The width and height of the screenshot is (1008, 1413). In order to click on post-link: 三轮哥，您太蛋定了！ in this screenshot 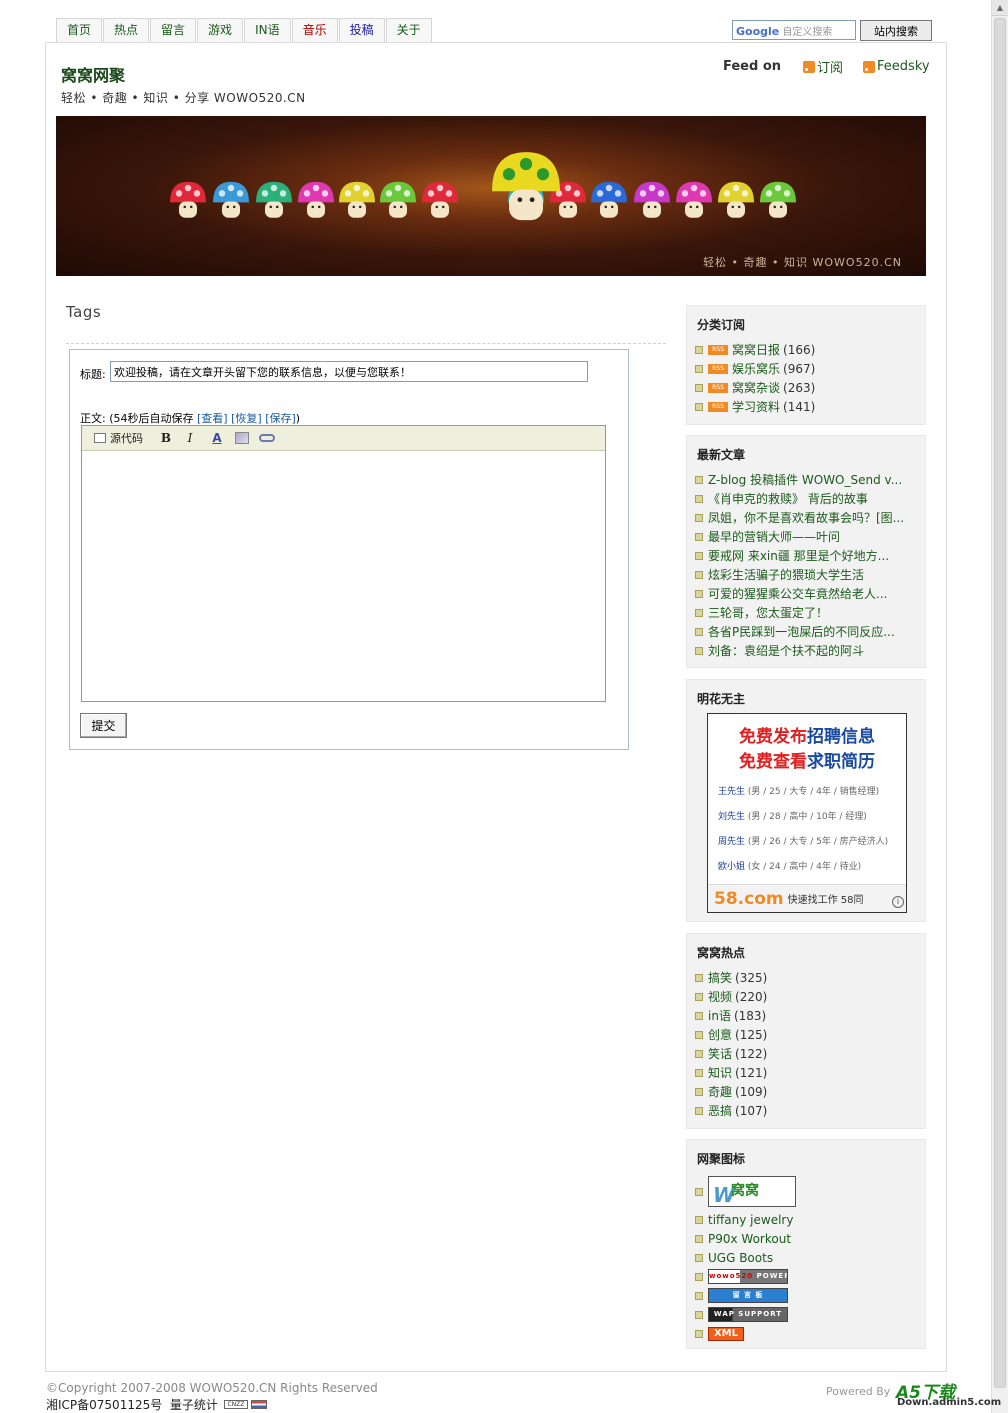, I will do `click(807, 612)`.